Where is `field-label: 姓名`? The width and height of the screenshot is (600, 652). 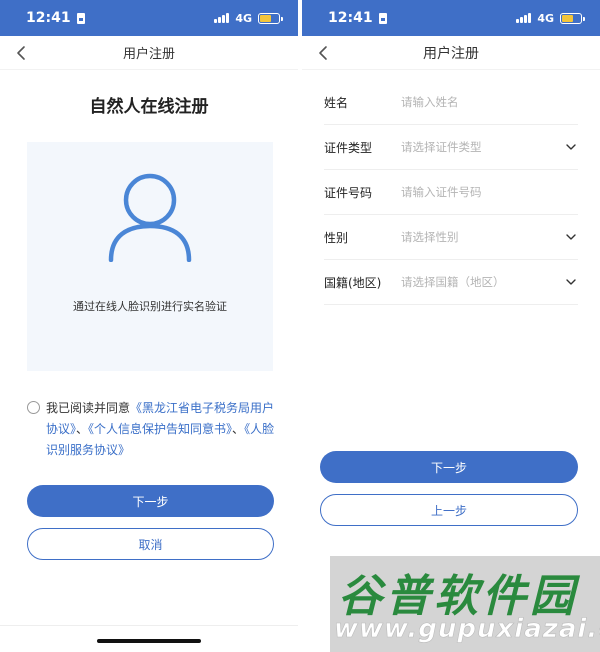
field-label: 姓名 is located at coordinates (336, 102).